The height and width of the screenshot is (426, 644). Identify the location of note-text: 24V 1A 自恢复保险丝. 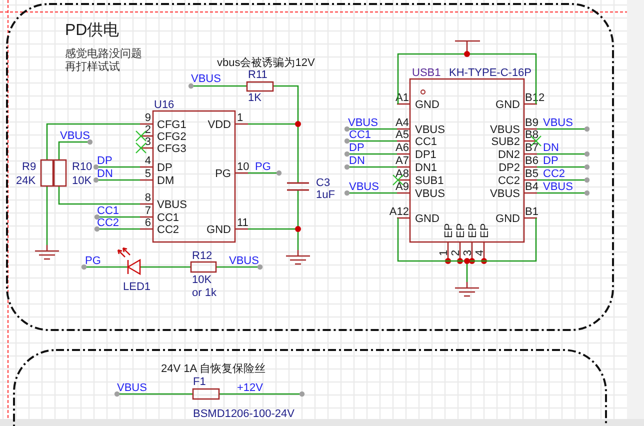
(213, 369).